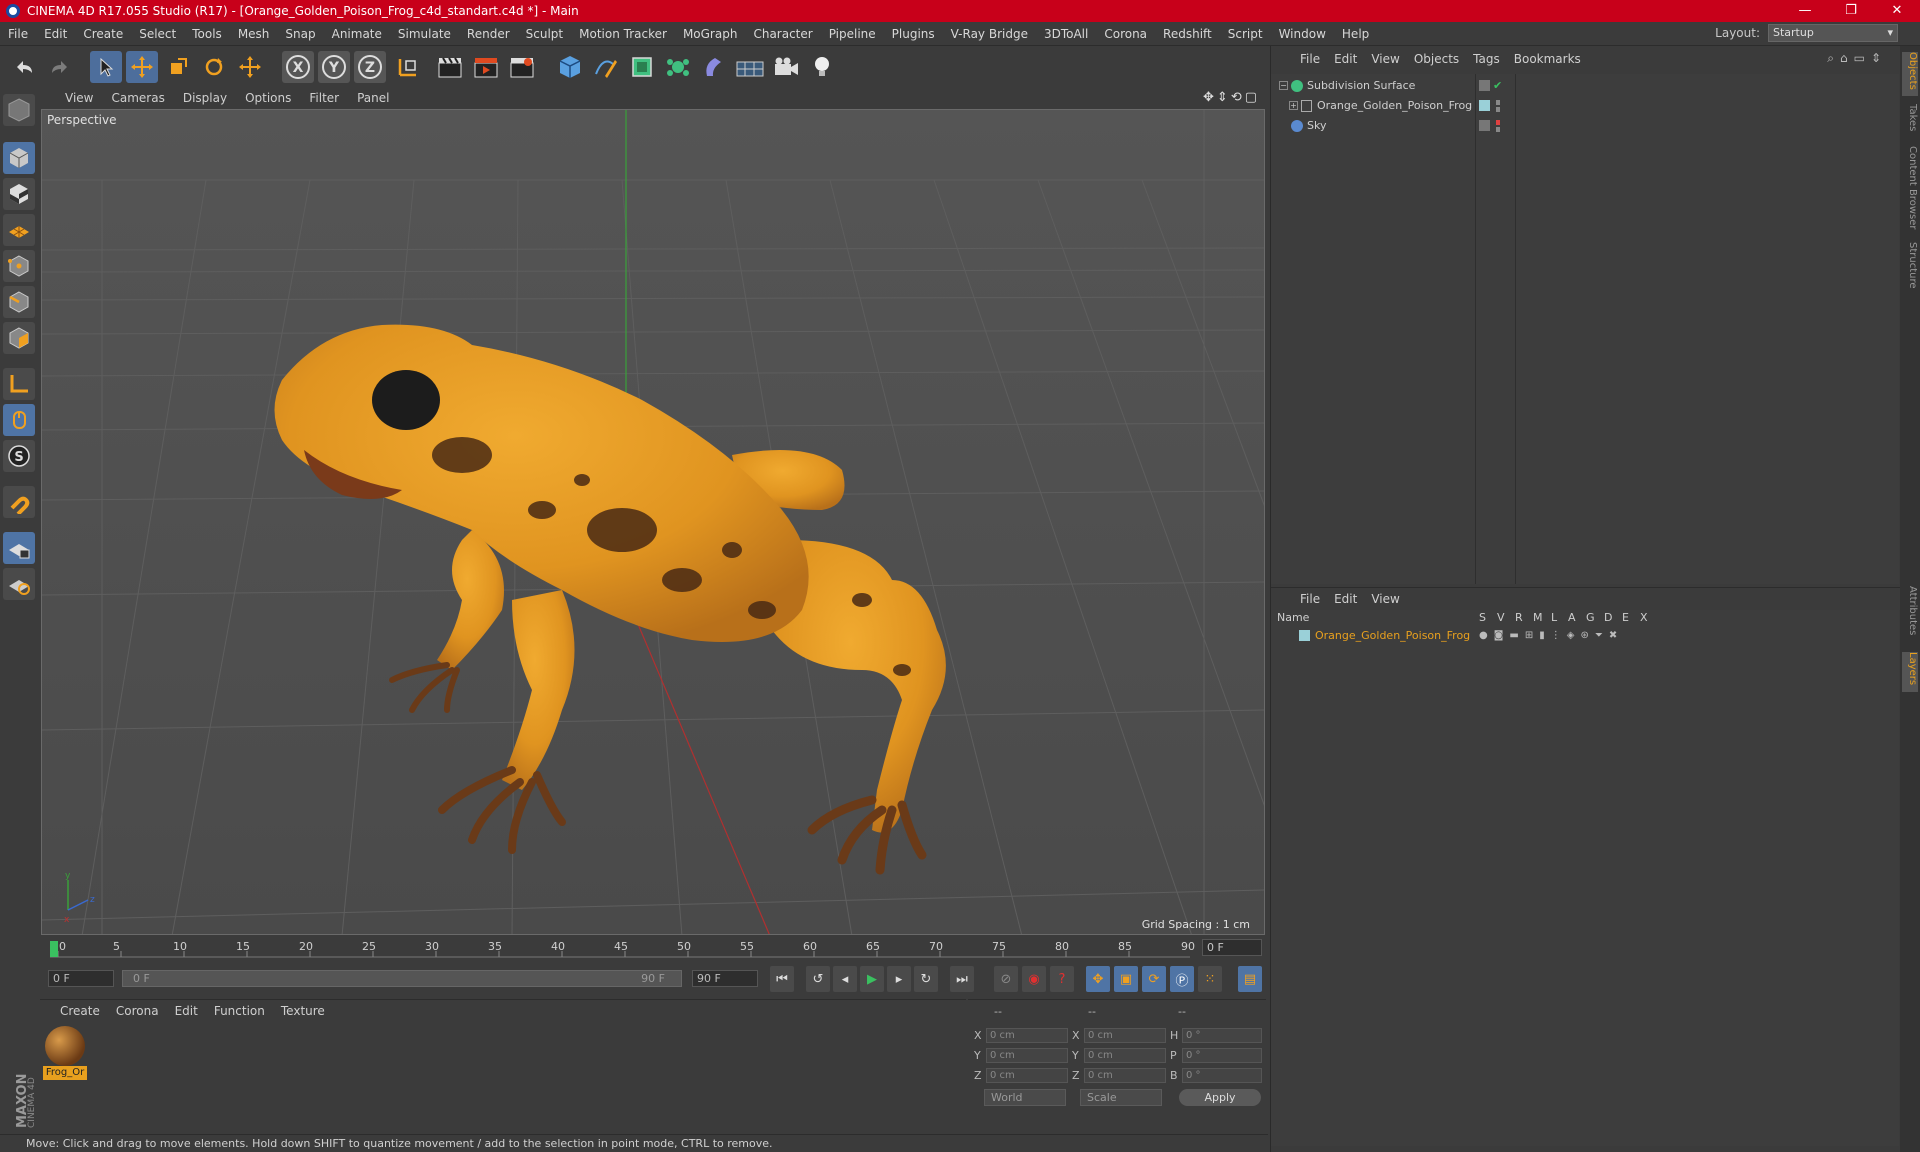 The image size is (1920, 1152). Describe the element at coordinates (1585, 126) in the screenshot. I see `object-row: Sky` at that location.